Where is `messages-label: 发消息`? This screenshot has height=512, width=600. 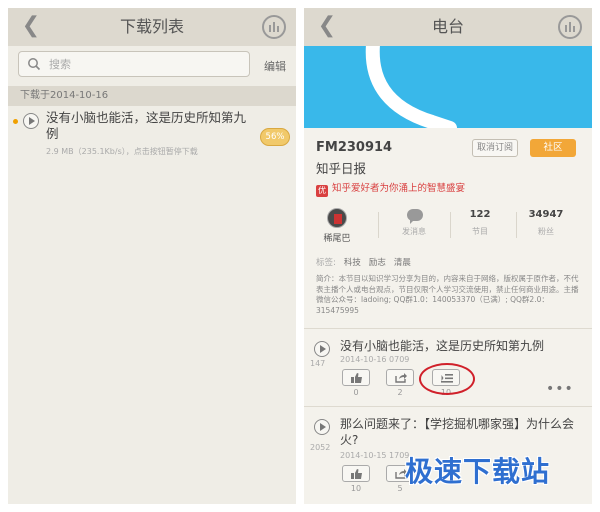 messages-label: 发消息 is located at coordinates (414, 231).